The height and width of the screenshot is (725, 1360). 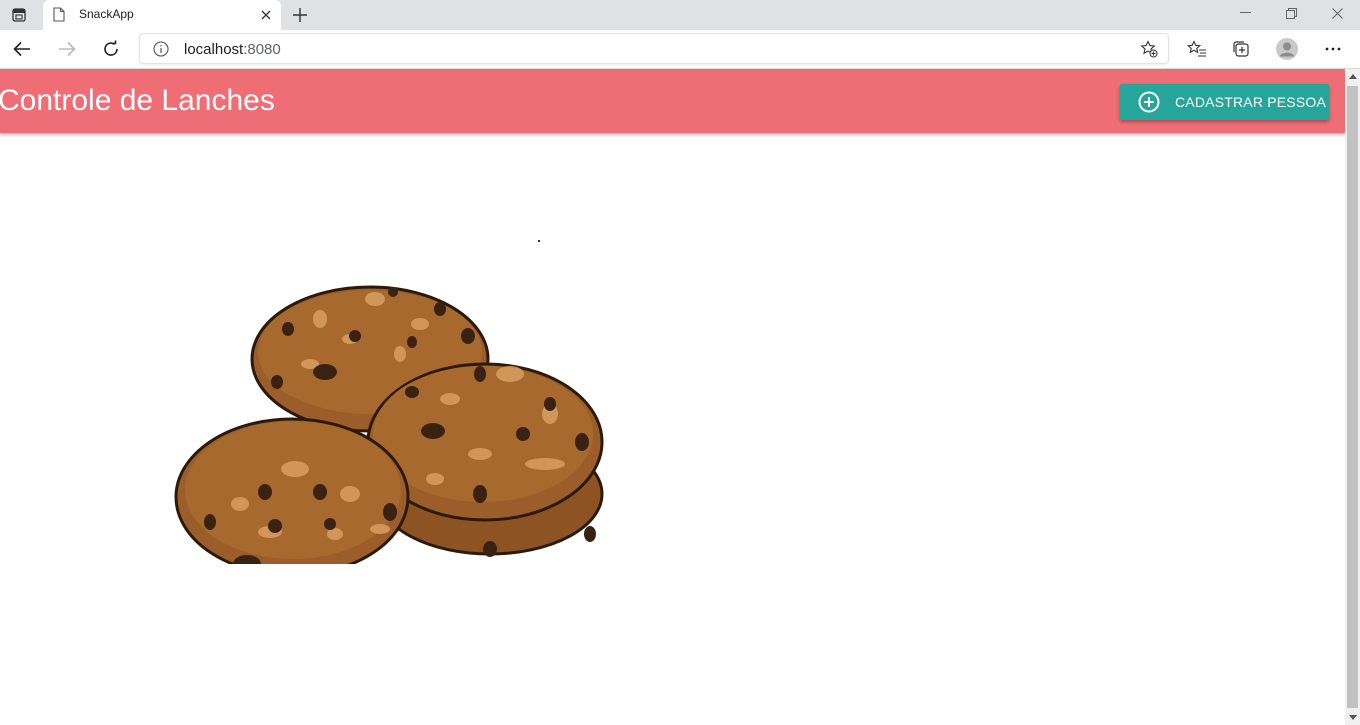 I want to click on cookies-illustration, so click(x=389, y=424).